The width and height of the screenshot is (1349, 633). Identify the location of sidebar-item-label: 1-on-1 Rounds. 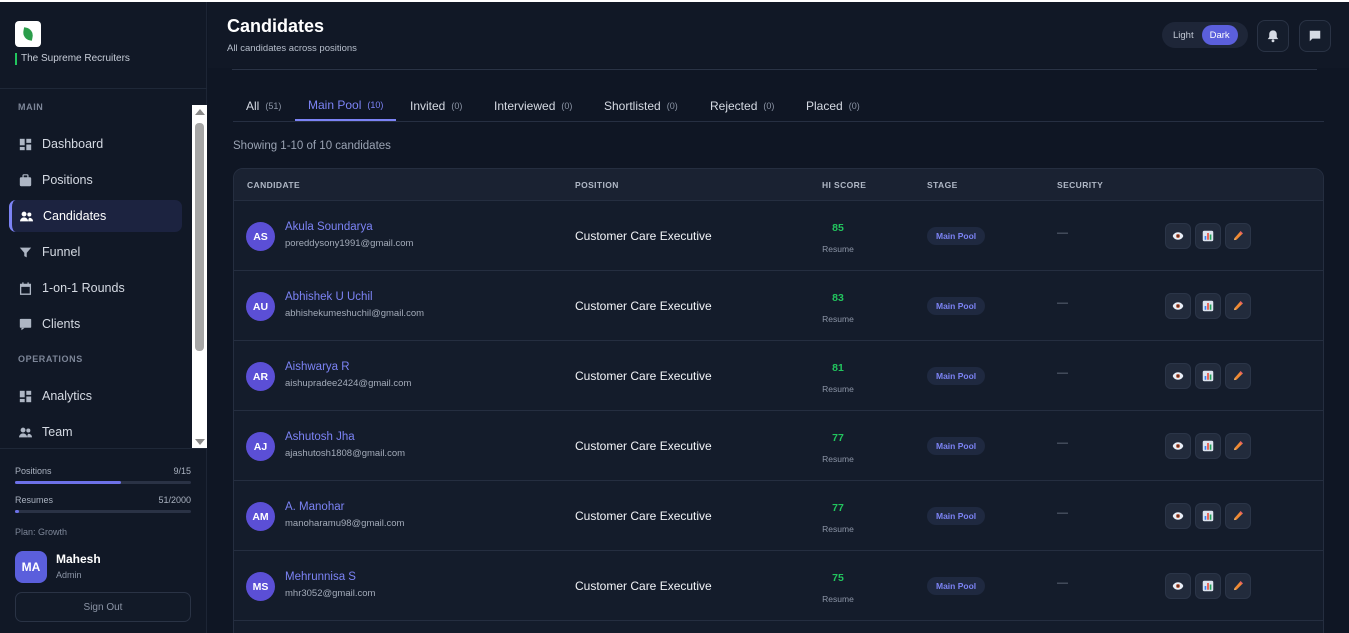
(83, 288).